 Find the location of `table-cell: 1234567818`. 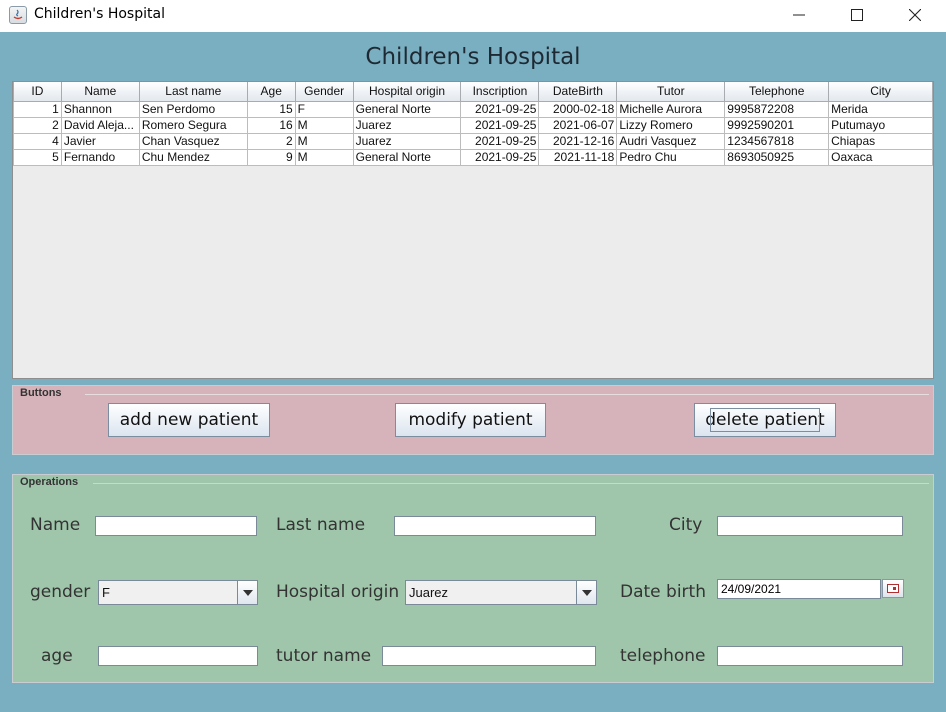

table-cell: 1234567818 is located at coordinates (777, 141).